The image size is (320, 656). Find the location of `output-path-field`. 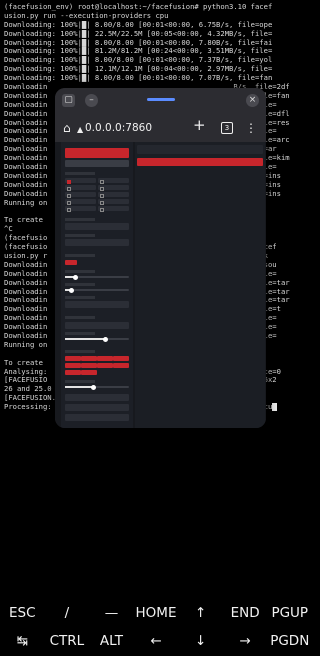

output-path-field is located at coordinates (97, 417).